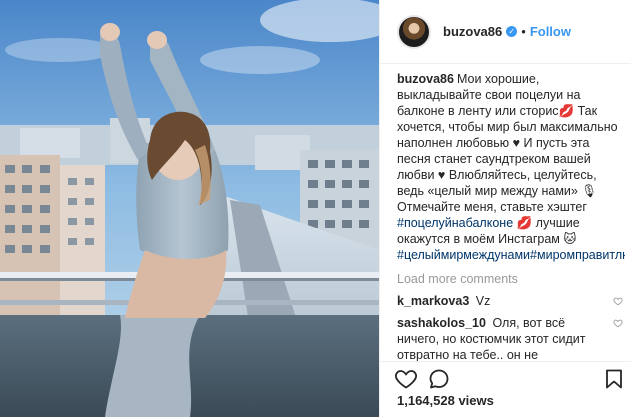 The height and width of the screenshot is (417, 631). What do you see at coordinates (511, 301) in the screenshot?
I see `comment-item: k_markova3 Vz` at bounding box center [511, 301].